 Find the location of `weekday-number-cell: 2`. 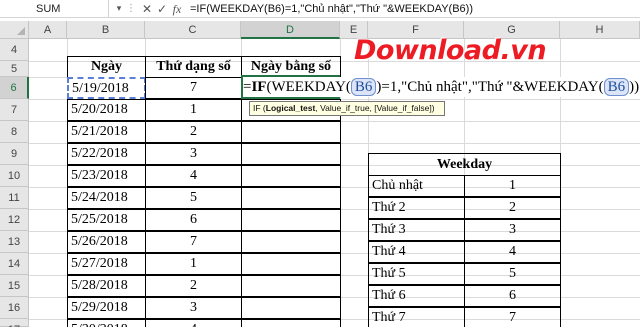

weekday-number-cell: 2 is located at coordinates (512, 208).